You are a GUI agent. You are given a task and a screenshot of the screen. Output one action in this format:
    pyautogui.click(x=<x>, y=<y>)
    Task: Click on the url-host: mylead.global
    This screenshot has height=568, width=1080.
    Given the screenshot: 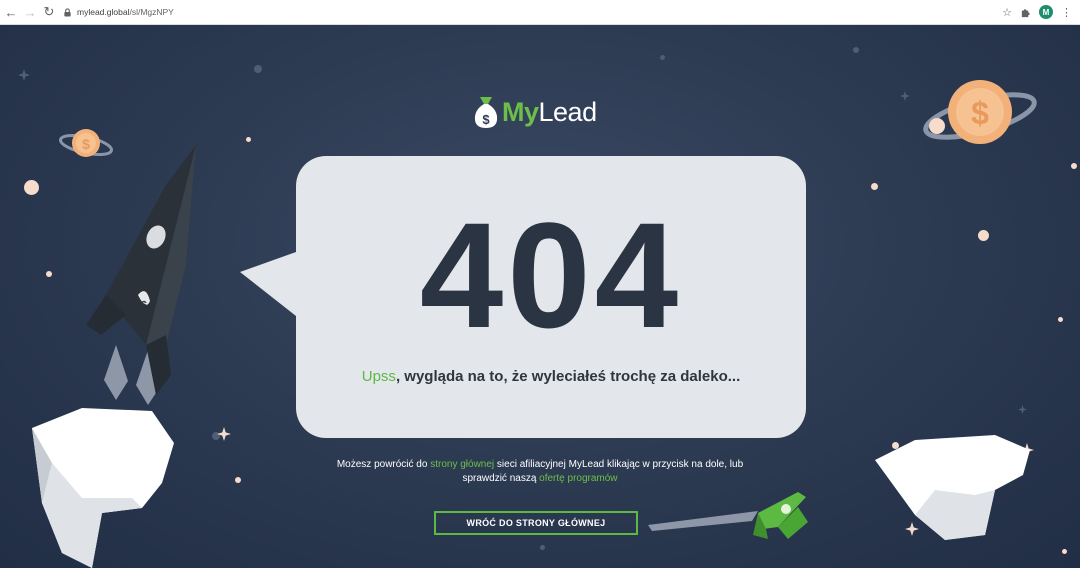 What is the action you would take?
    pyautogui.click(x=103, y=12)
    